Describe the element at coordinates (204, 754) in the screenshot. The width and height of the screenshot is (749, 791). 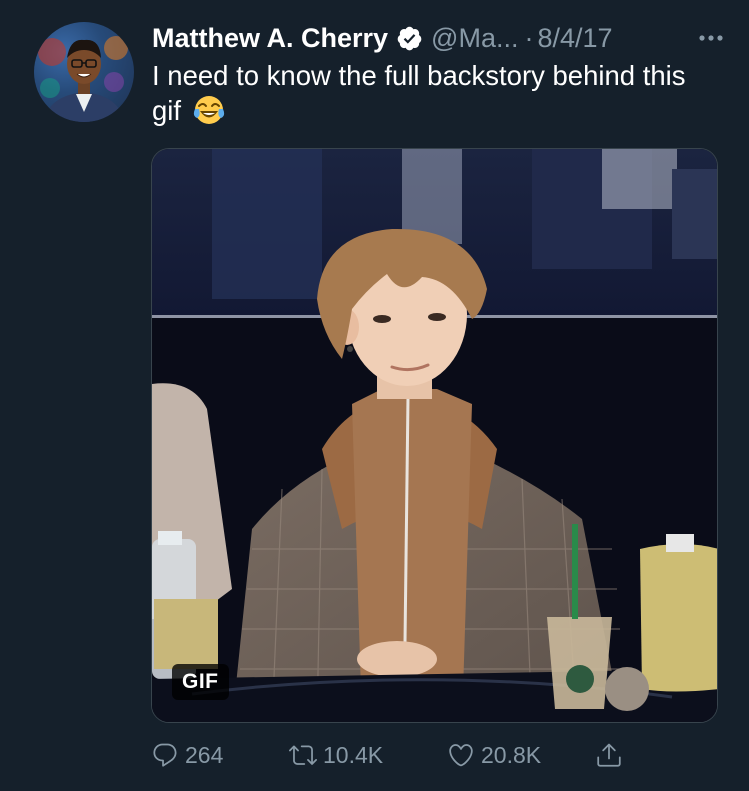
I see `reply-count: 264` at that location.